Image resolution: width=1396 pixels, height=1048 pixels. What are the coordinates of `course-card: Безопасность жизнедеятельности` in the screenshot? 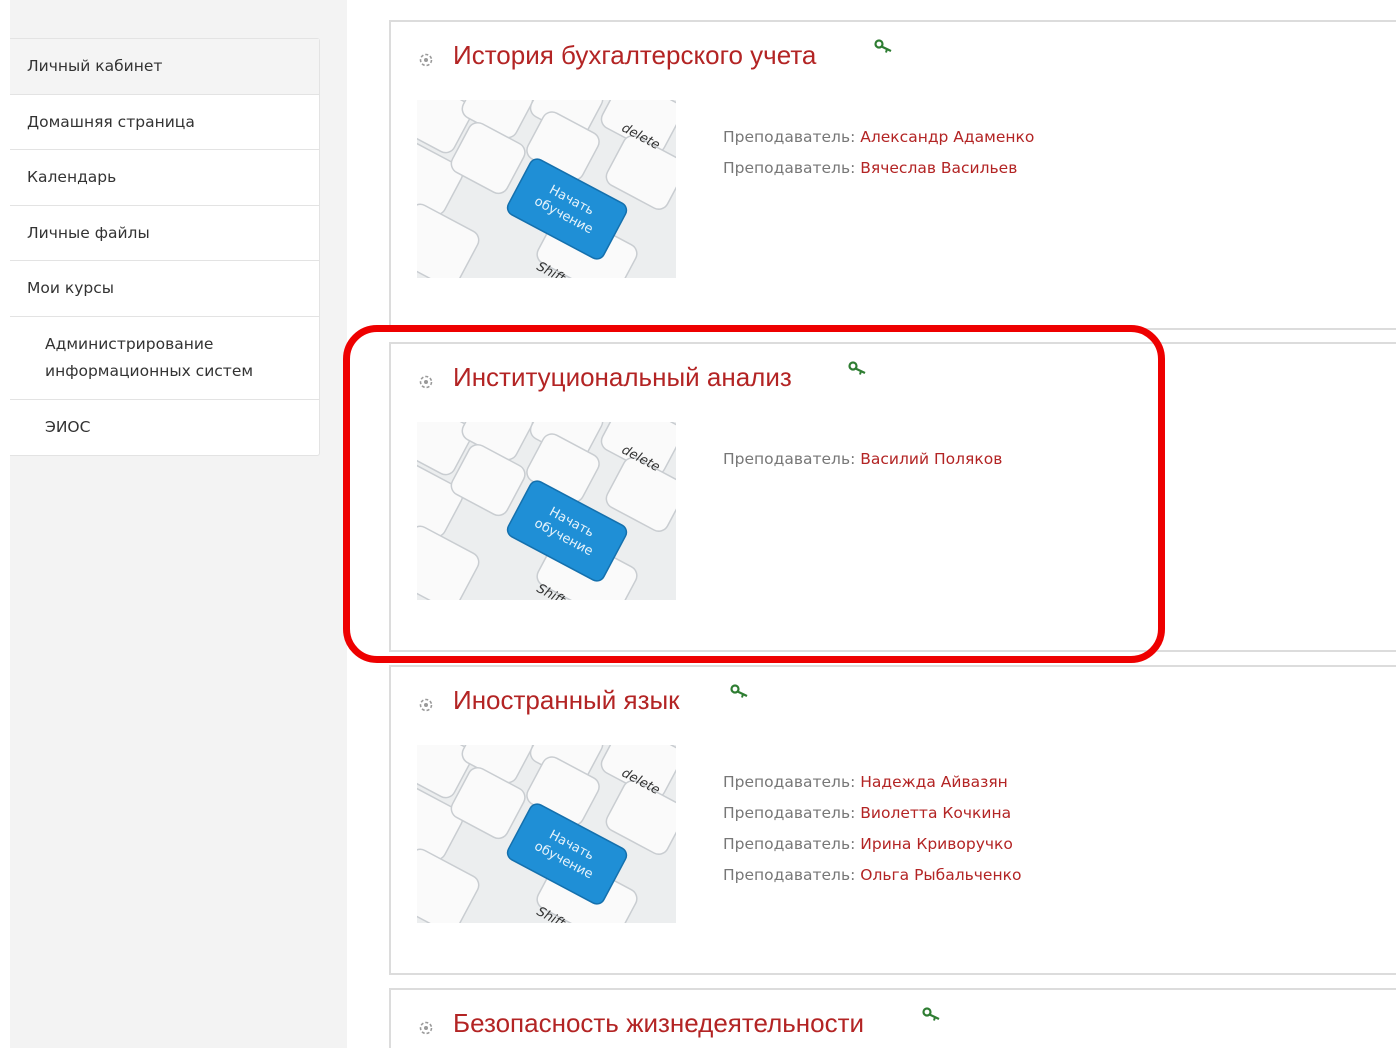 It's located at (892, 1018).